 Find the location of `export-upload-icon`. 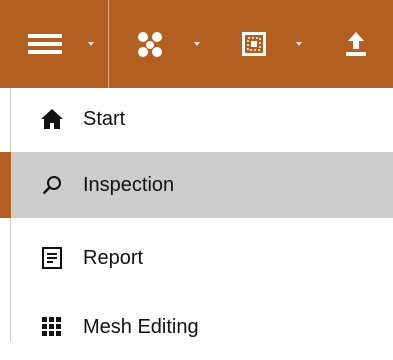

export-upload-icon is located at coordinates (356, 44).